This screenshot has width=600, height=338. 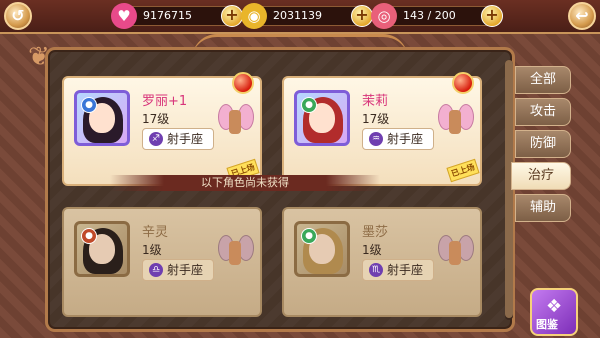 I want to click on zodiac-icon: ♎, so click(x=156, y=270).